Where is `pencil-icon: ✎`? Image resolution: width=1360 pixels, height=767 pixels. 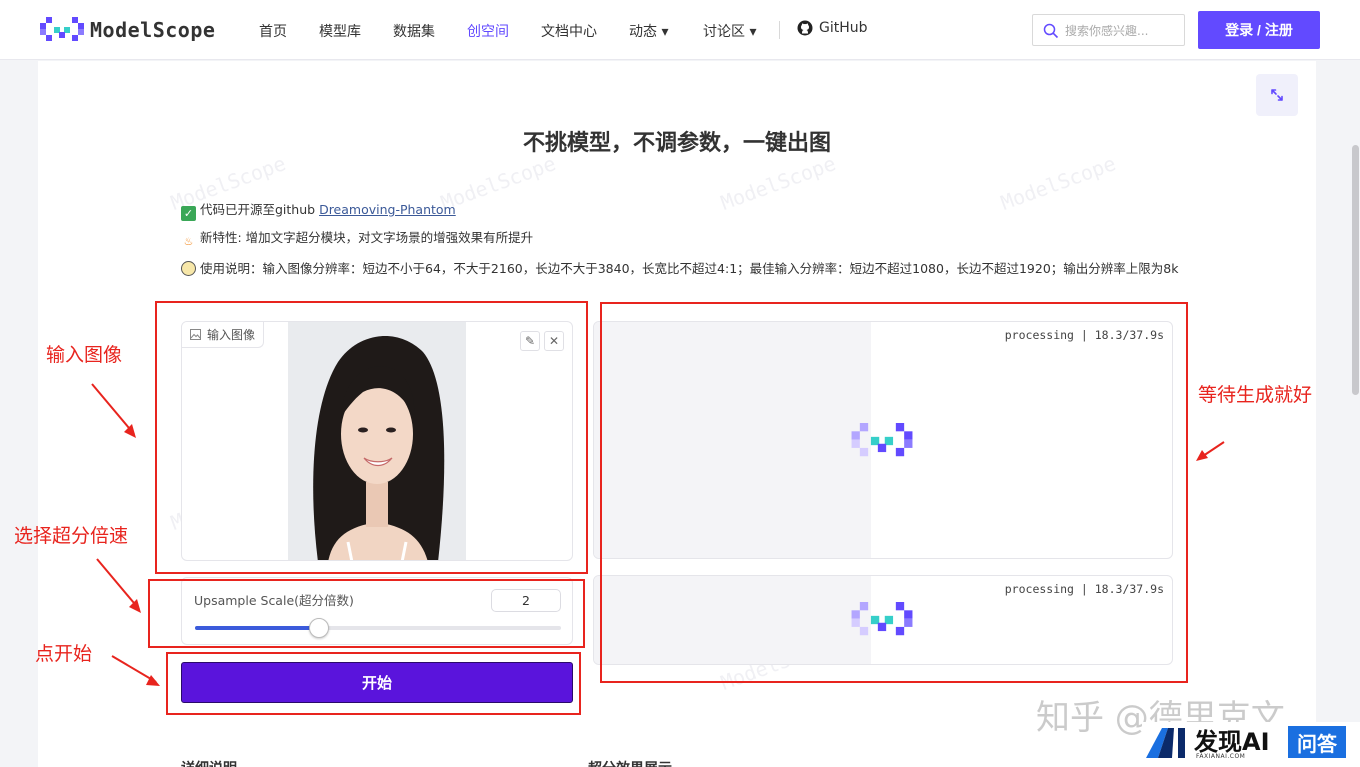
pencil-icon: ✎ is located at coordinates (530, 341).